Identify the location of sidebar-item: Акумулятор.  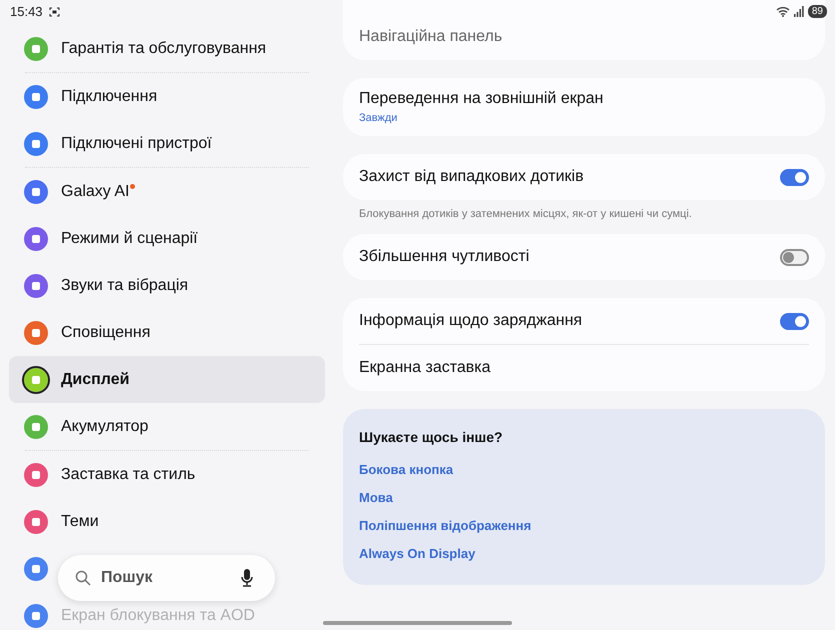
(104, 427).